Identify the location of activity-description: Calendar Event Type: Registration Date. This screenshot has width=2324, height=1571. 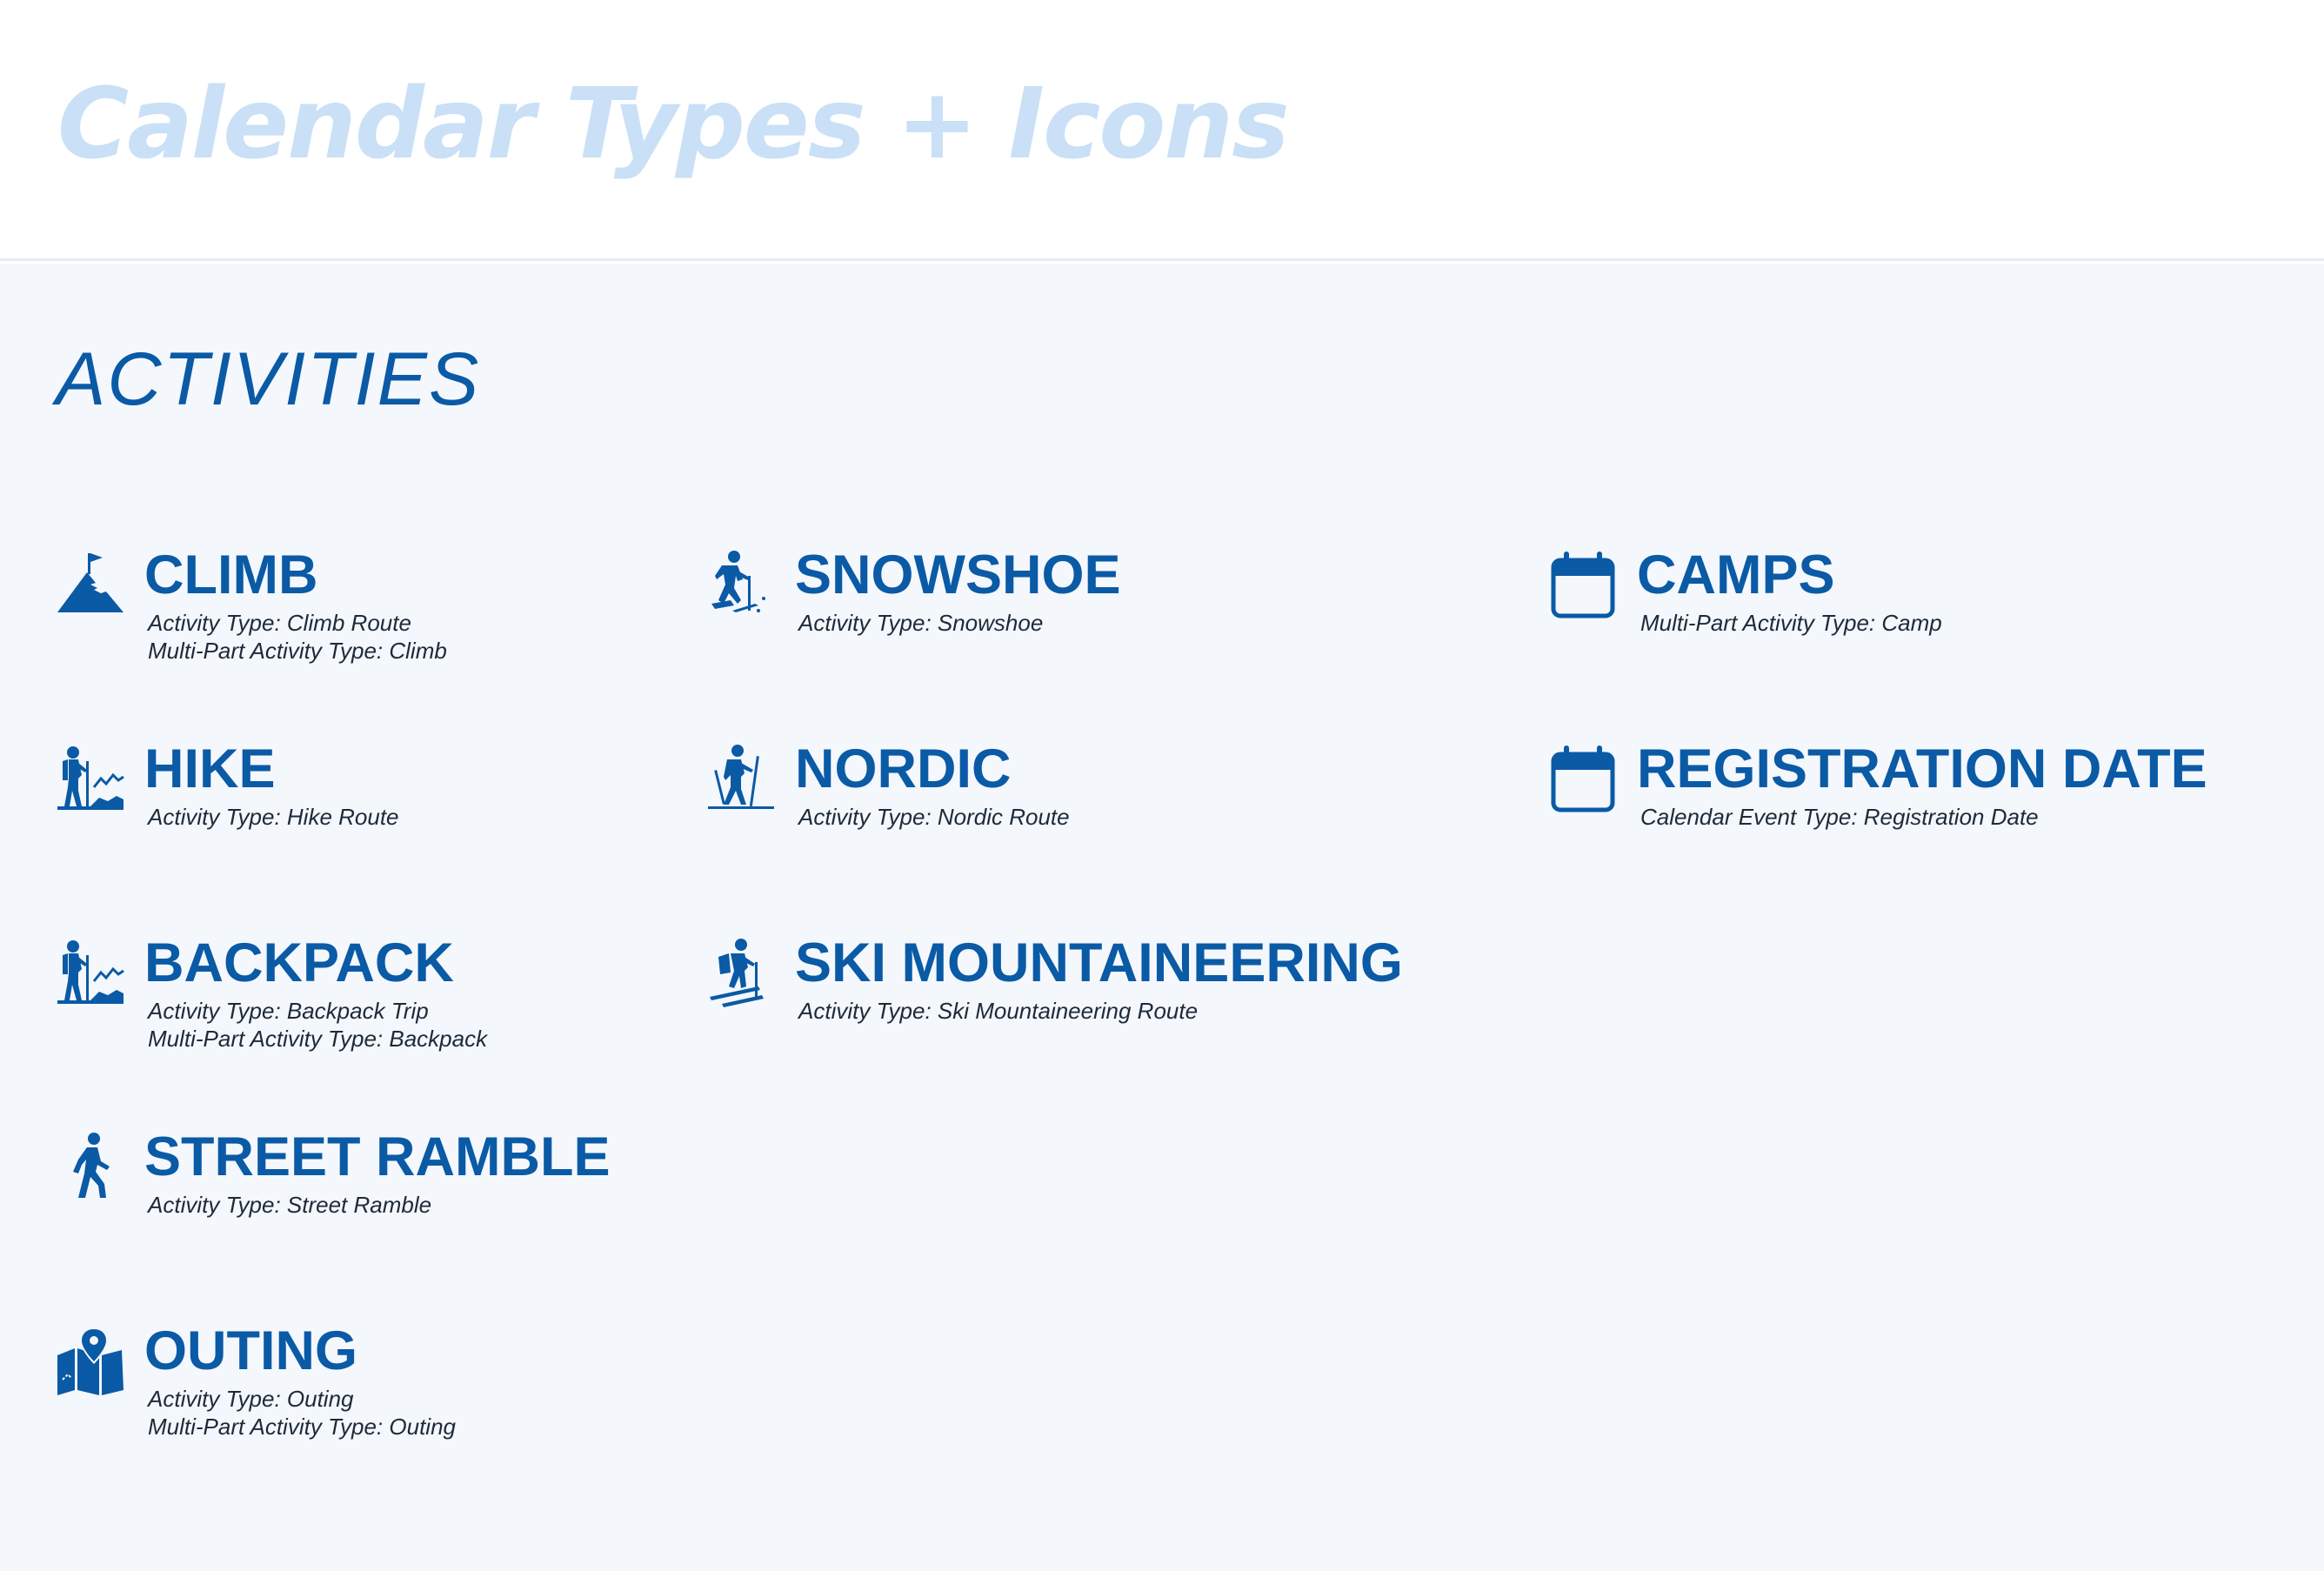
(1839, 817).